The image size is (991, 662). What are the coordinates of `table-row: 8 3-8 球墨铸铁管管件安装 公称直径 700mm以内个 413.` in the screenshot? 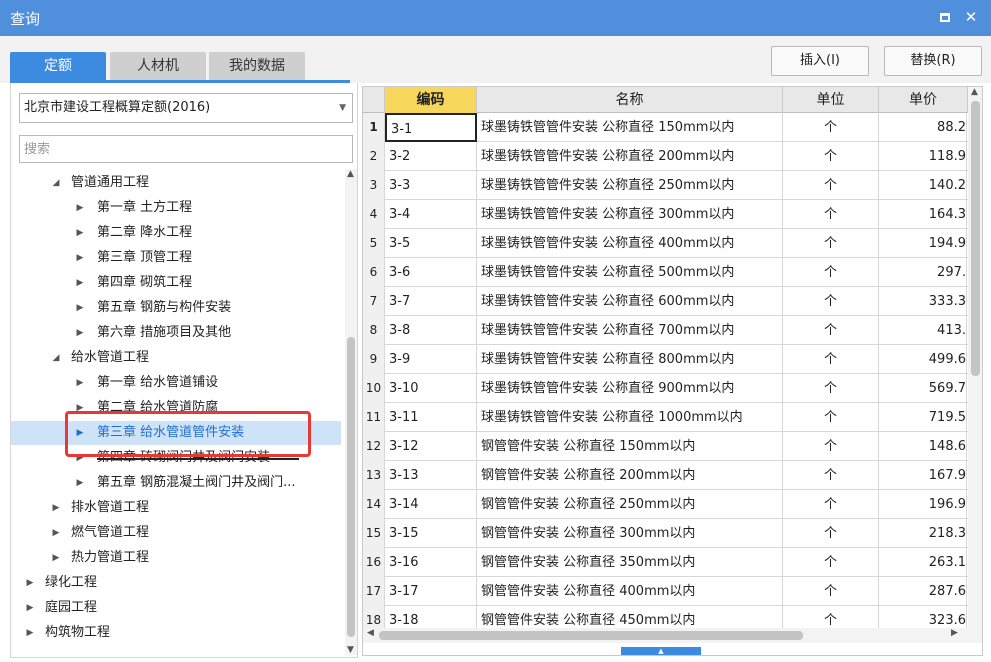 It's located at (672, 330).